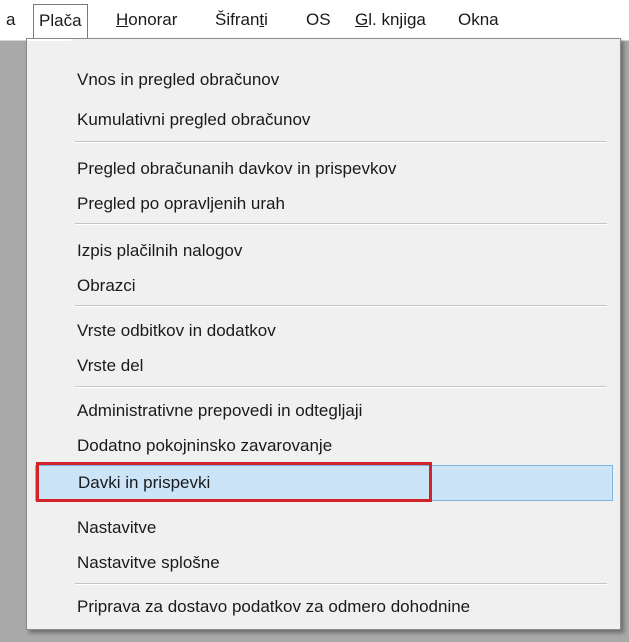  I want to click on menu-item-izpis-placilnih-nalogov: Izpis plačilnih nalogov, so click(324, 251).